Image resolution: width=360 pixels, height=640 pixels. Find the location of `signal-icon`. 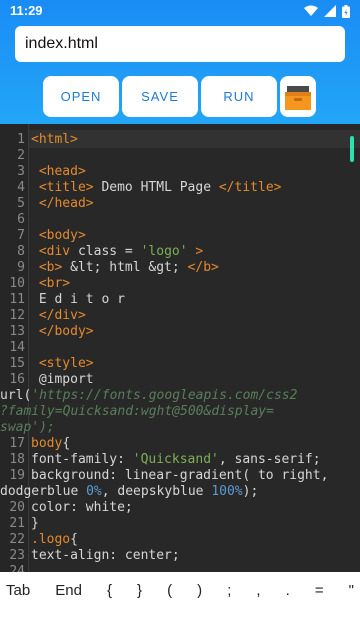

signal-icon is located at coordinates (330, 11).